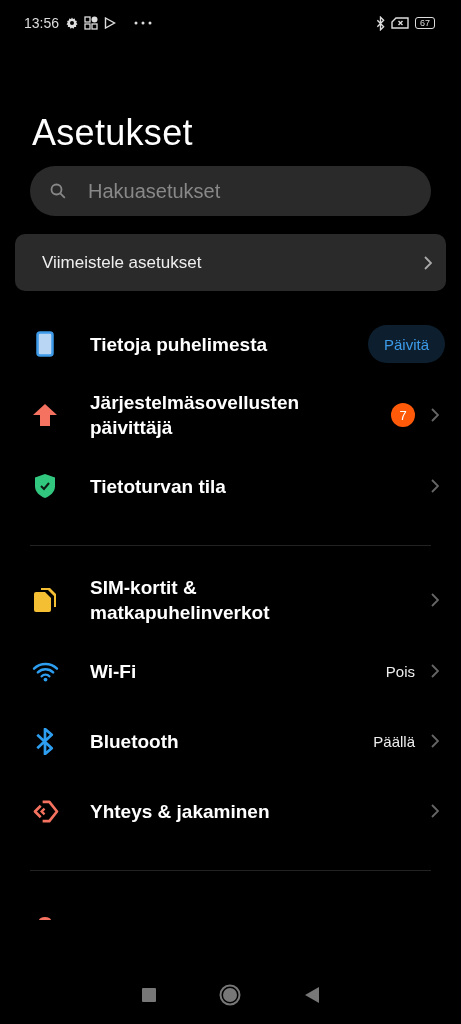  What do you see at coordinates (91, 23) in the screenshot?
I see `grid-icon` at bounding box center [91, 23].